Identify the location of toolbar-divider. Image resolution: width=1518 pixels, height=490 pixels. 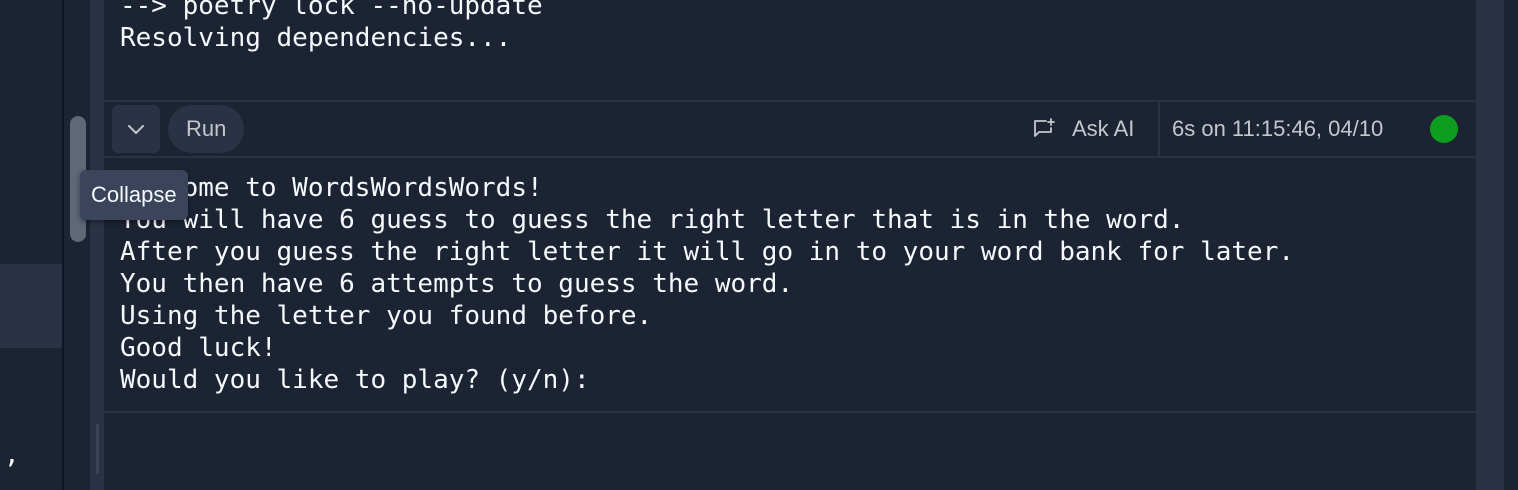
(1159, 129).